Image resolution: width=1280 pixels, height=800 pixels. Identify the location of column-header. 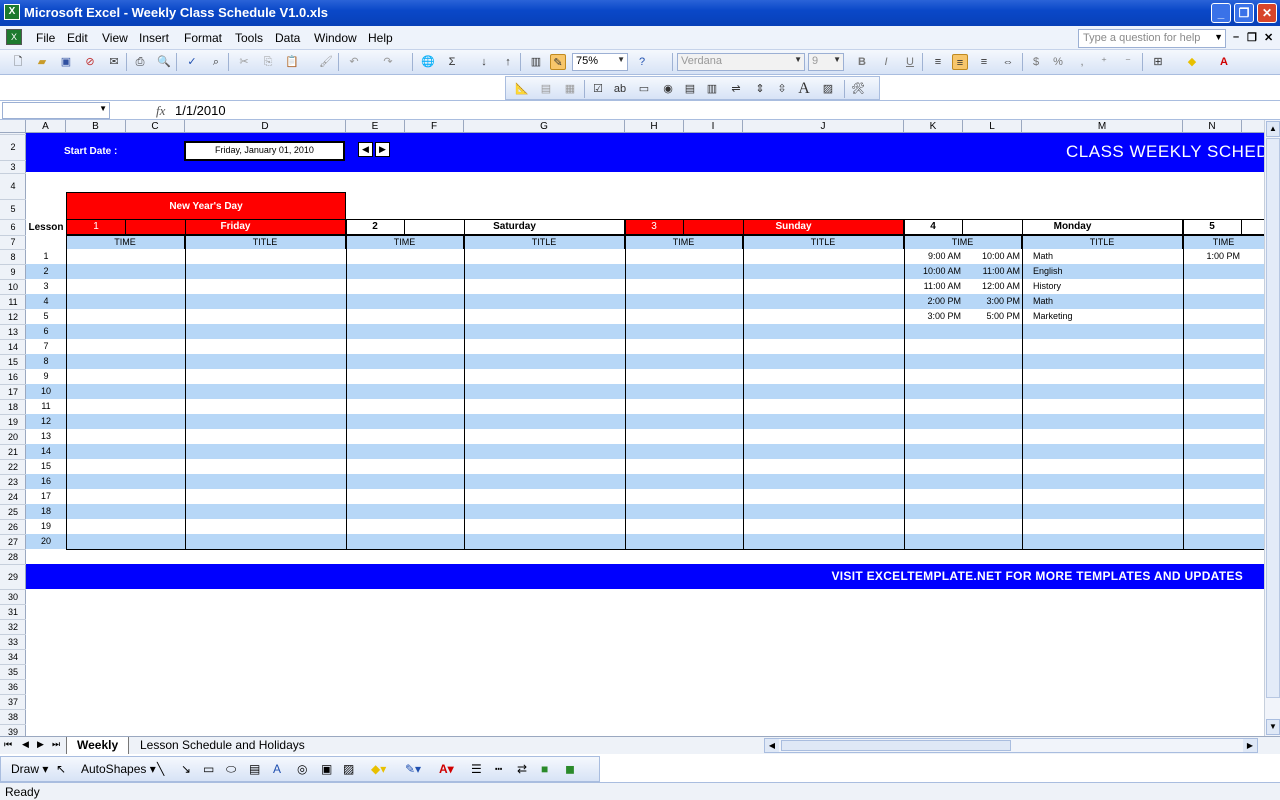
(1253, 126).